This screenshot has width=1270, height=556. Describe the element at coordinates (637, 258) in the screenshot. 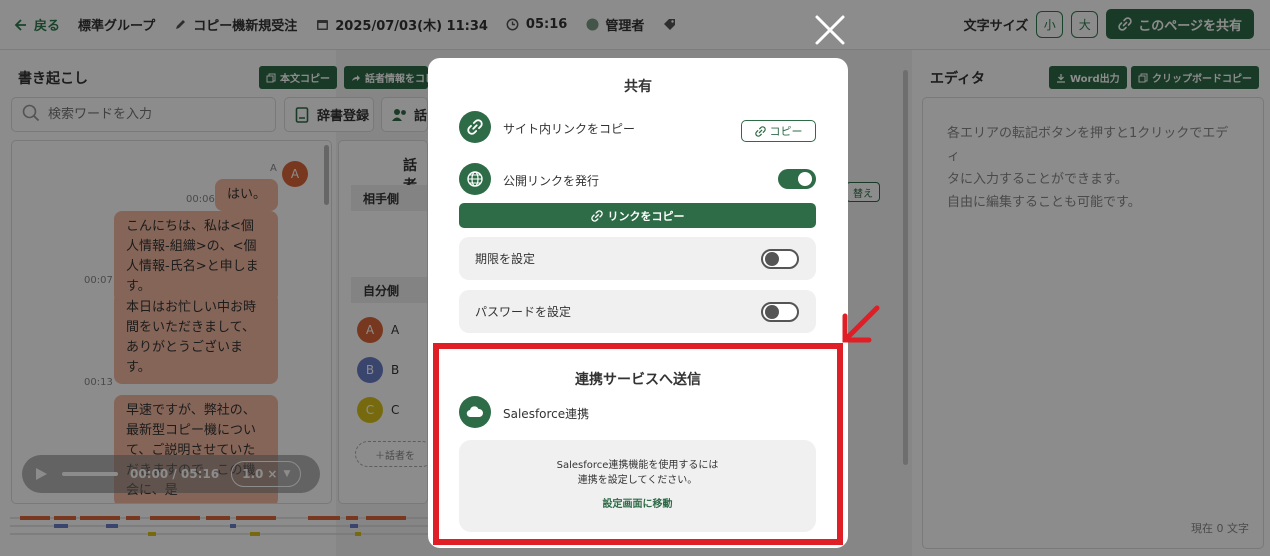

I see `expiry-row: 期限を設定` at that location.